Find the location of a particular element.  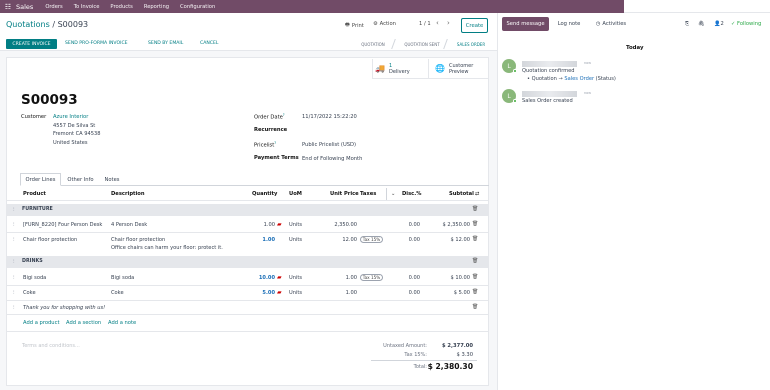

line-product: Chair floor protection is located at coordinates (50, 240).